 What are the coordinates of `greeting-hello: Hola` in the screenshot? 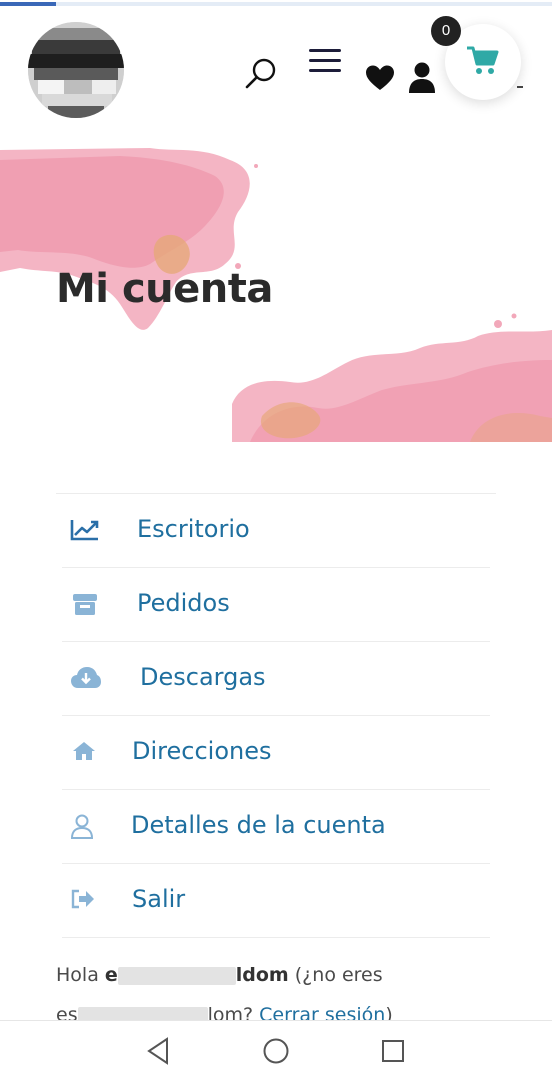 It's located at (80, 975).